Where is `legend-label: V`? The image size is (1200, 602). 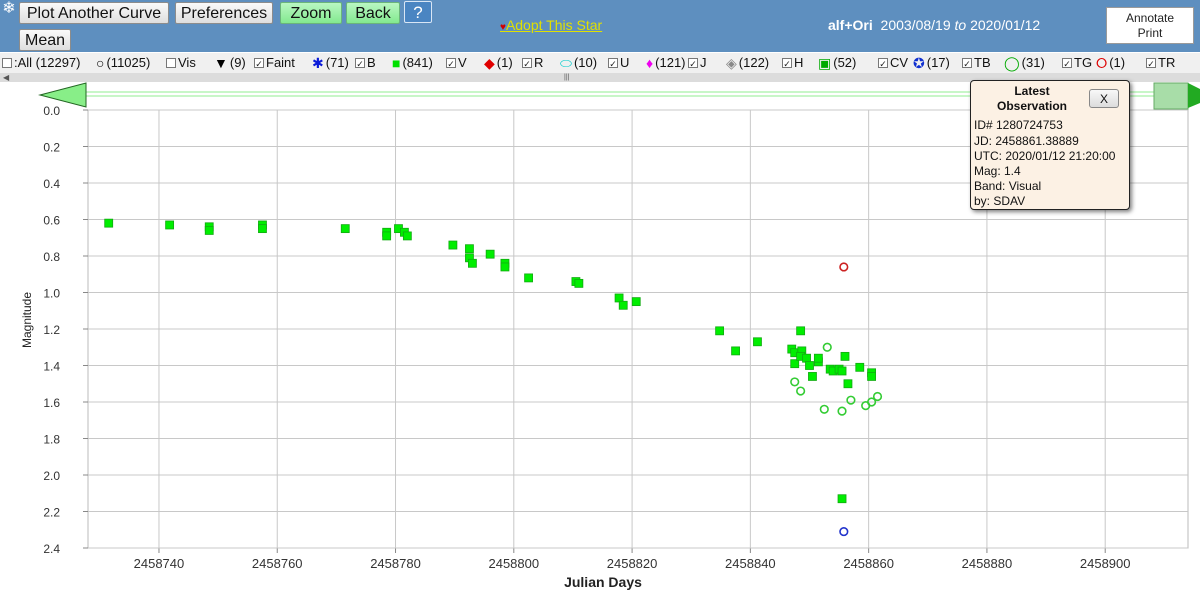 legend-label: V is located at coordinates (462, 62).